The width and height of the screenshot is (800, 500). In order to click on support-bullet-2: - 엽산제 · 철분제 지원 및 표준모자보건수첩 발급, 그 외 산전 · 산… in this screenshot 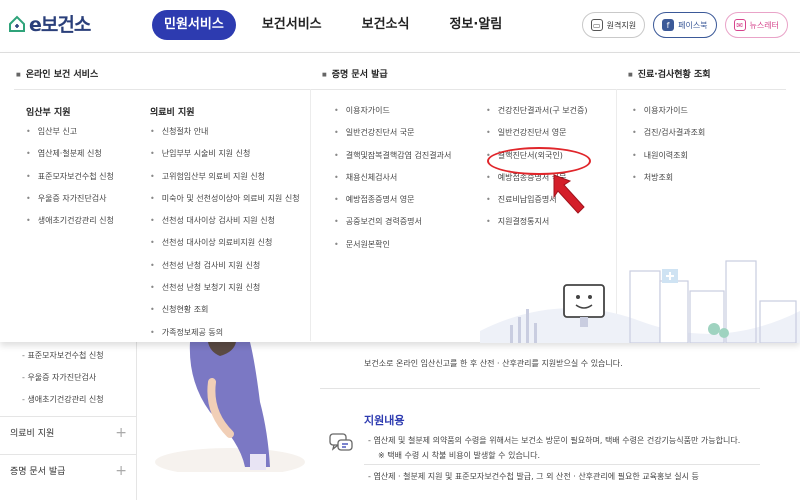, I will do `click(533, 476)`.